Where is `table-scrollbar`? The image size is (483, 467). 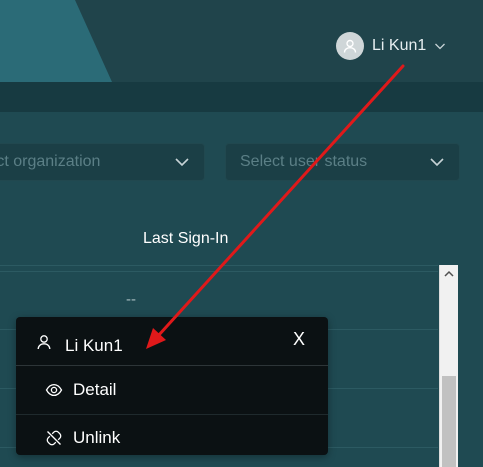
table-scrollbar is located at coordinates (448, 366).